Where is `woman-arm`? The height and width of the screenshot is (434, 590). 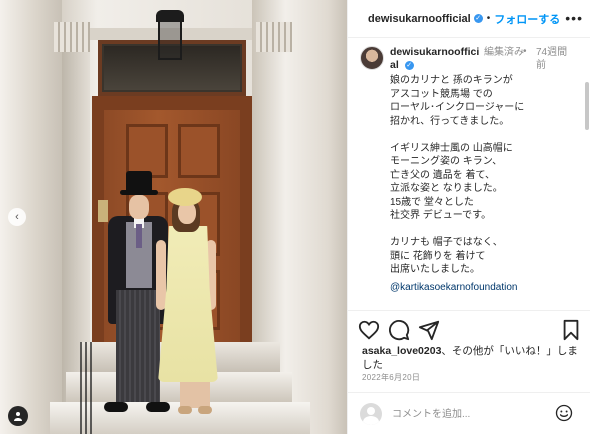
woman-arm is located at coordinates (161, 275).